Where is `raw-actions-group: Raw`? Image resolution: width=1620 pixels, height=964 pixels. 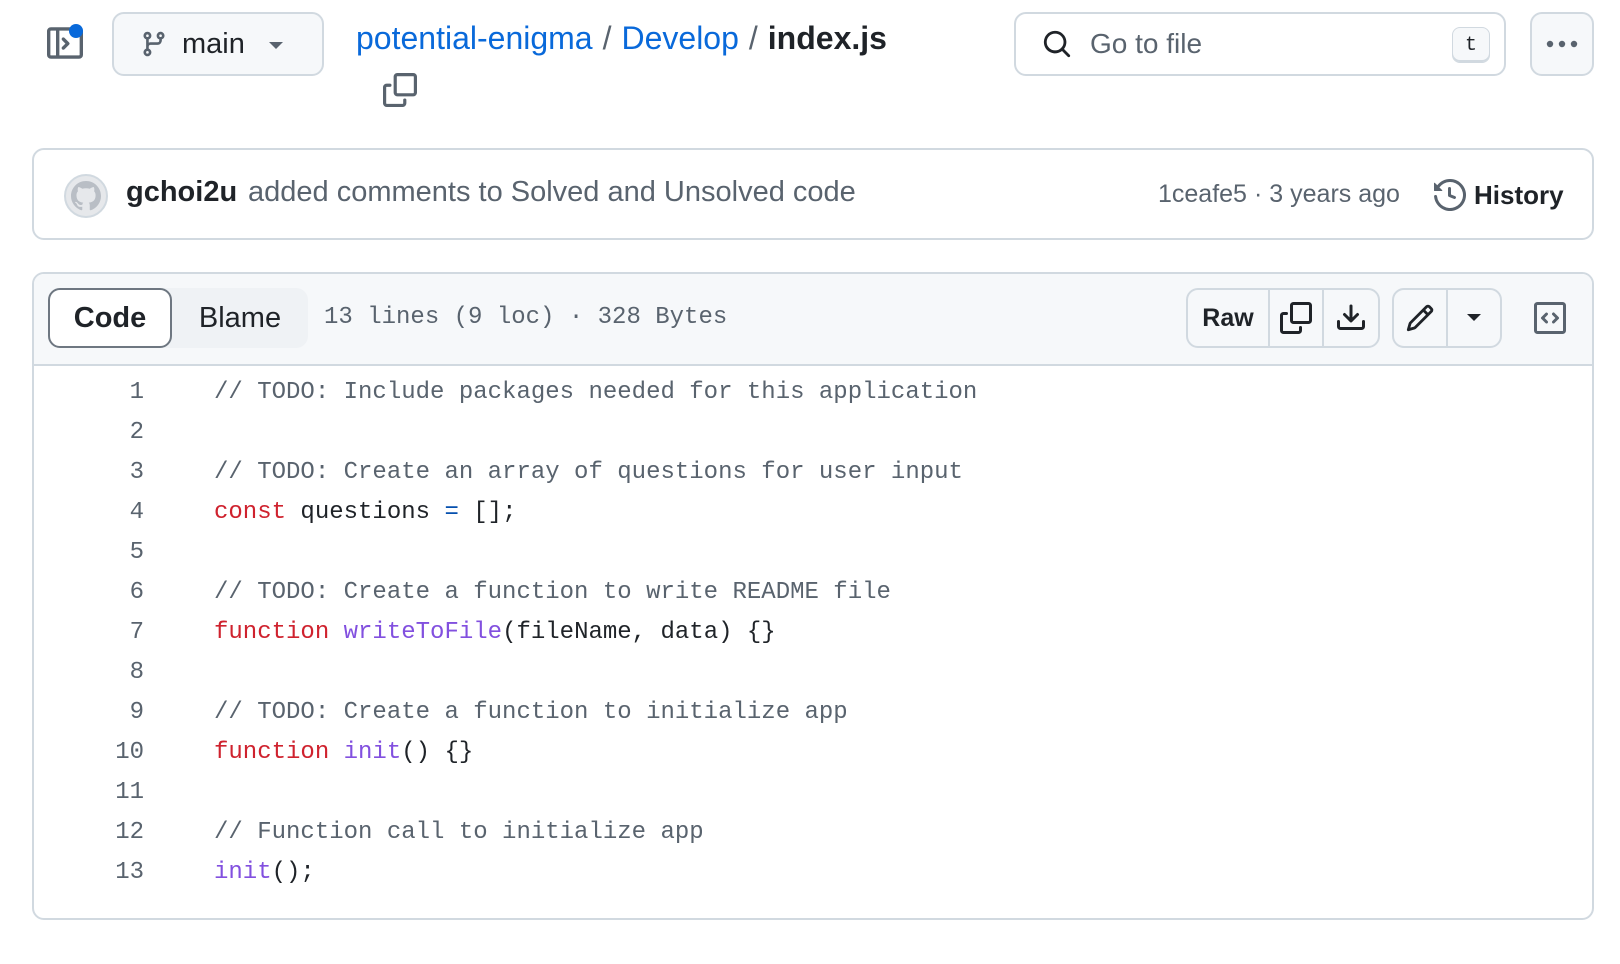 raw-actions-group: Raw is located at coordinates (1283, 318).